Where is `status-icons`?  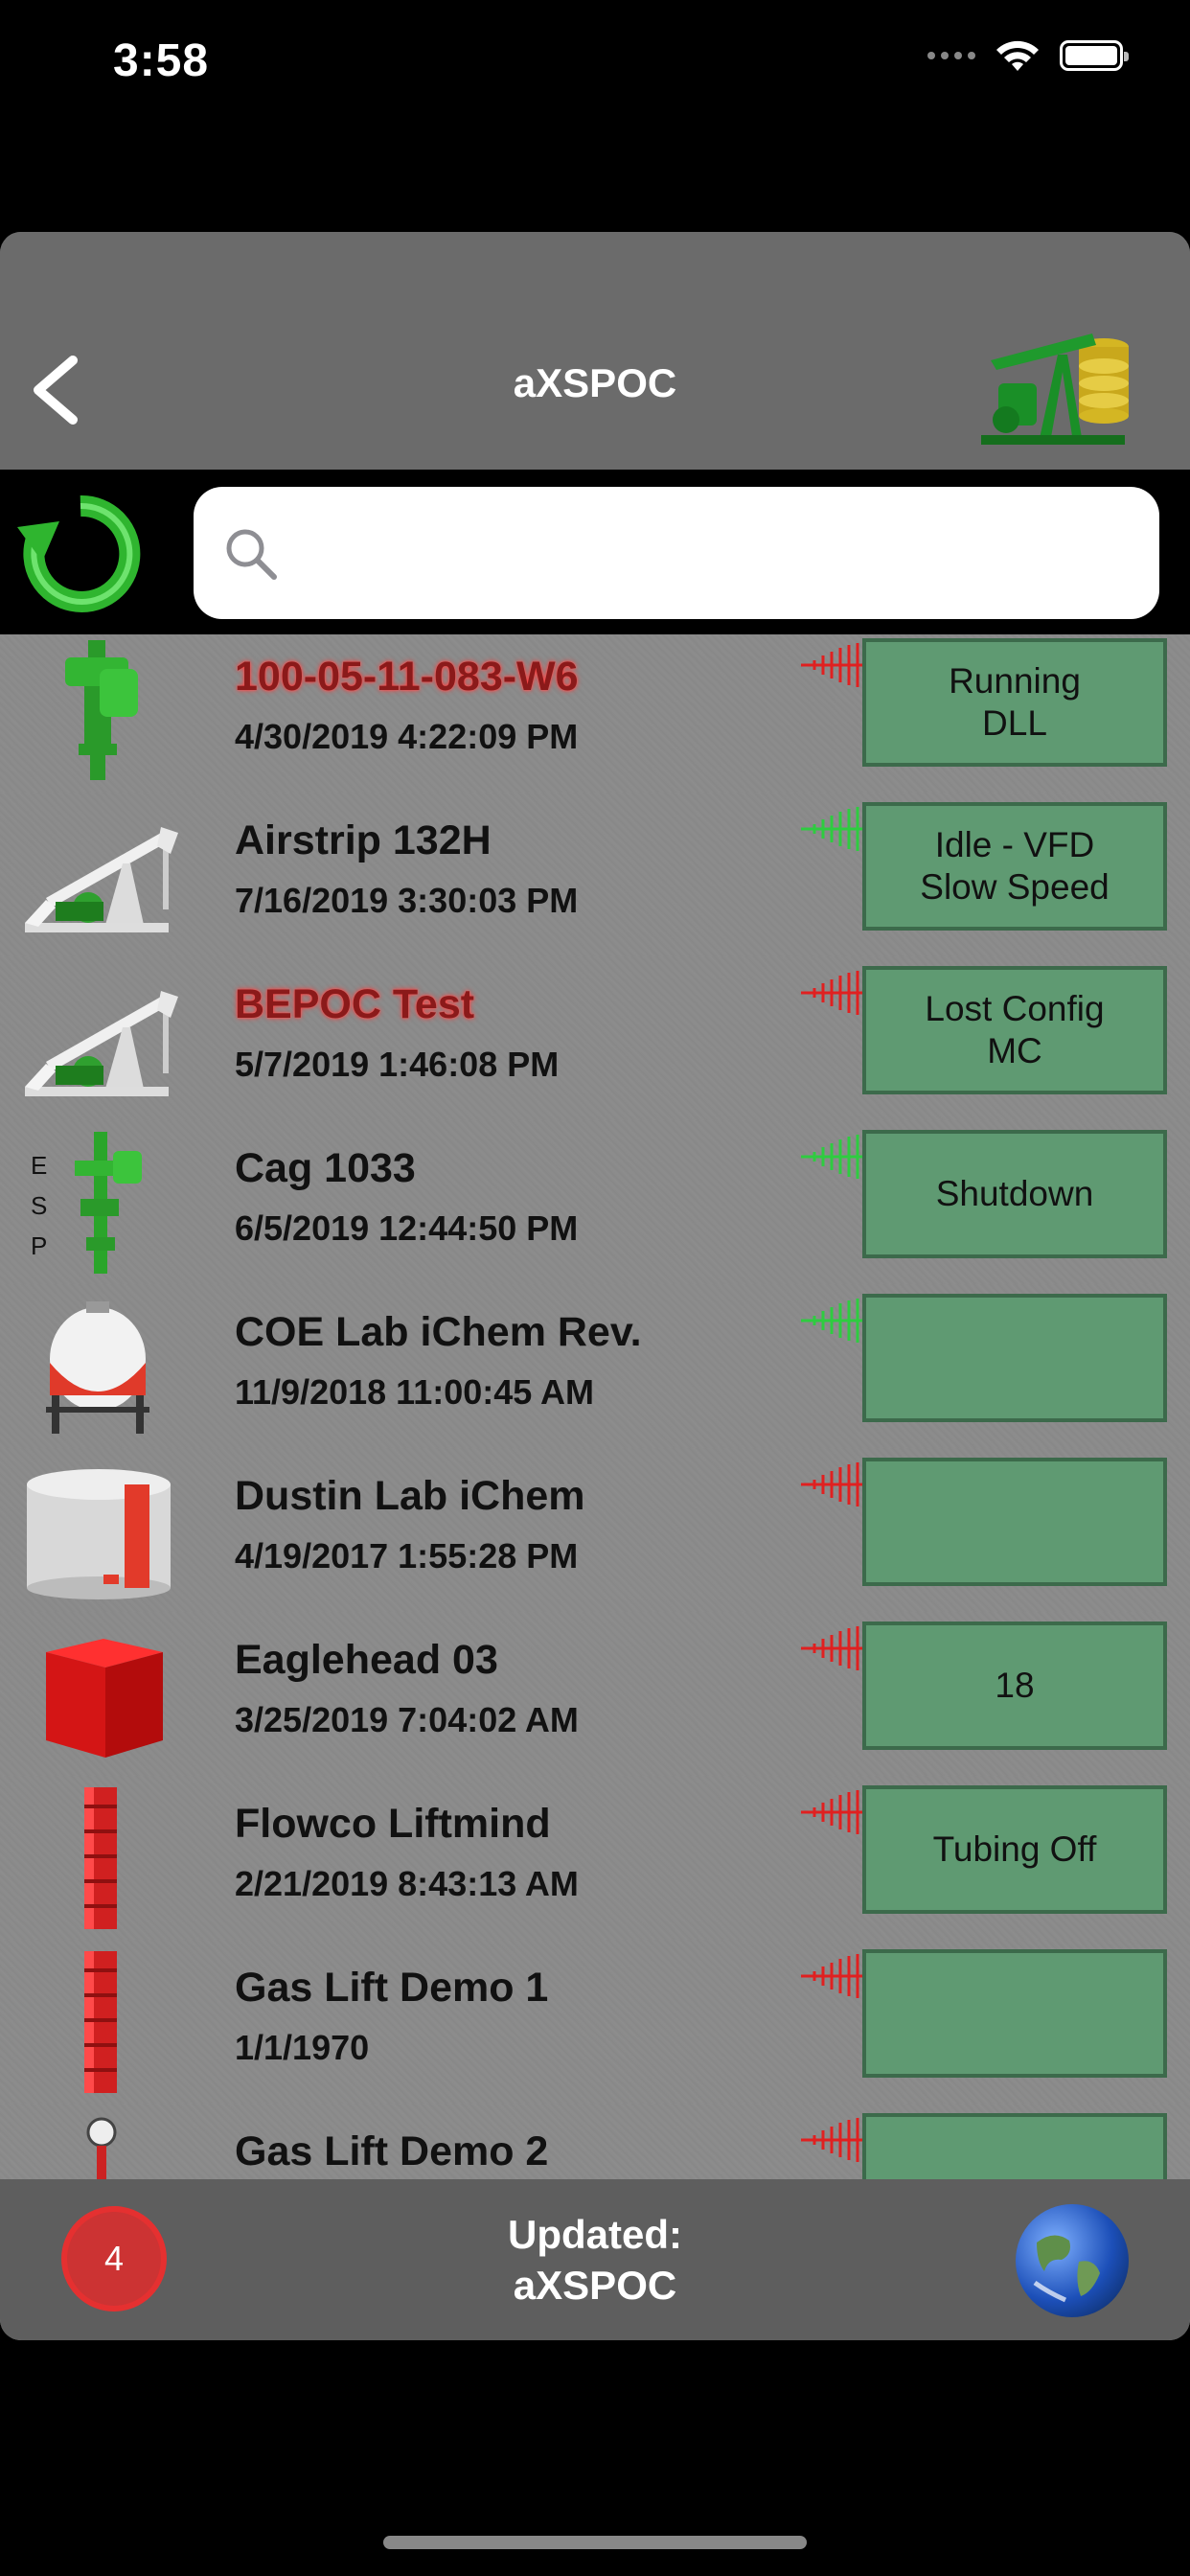
status-icons is located at coordinates (1028, 55).